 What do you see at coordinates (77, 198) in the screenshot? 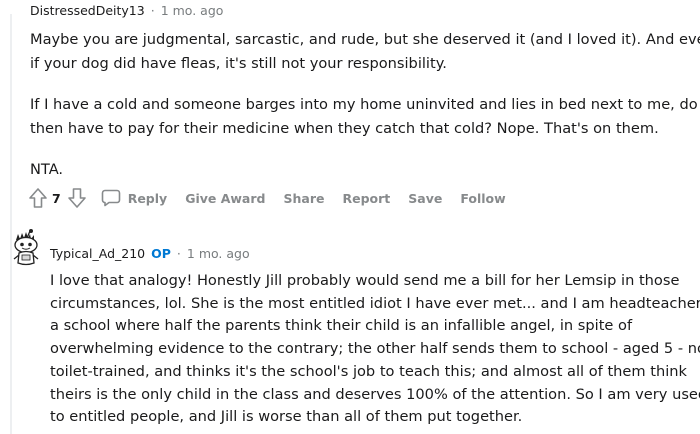
I see `downvote-arrow-icon` at bounding box center [77, 198].